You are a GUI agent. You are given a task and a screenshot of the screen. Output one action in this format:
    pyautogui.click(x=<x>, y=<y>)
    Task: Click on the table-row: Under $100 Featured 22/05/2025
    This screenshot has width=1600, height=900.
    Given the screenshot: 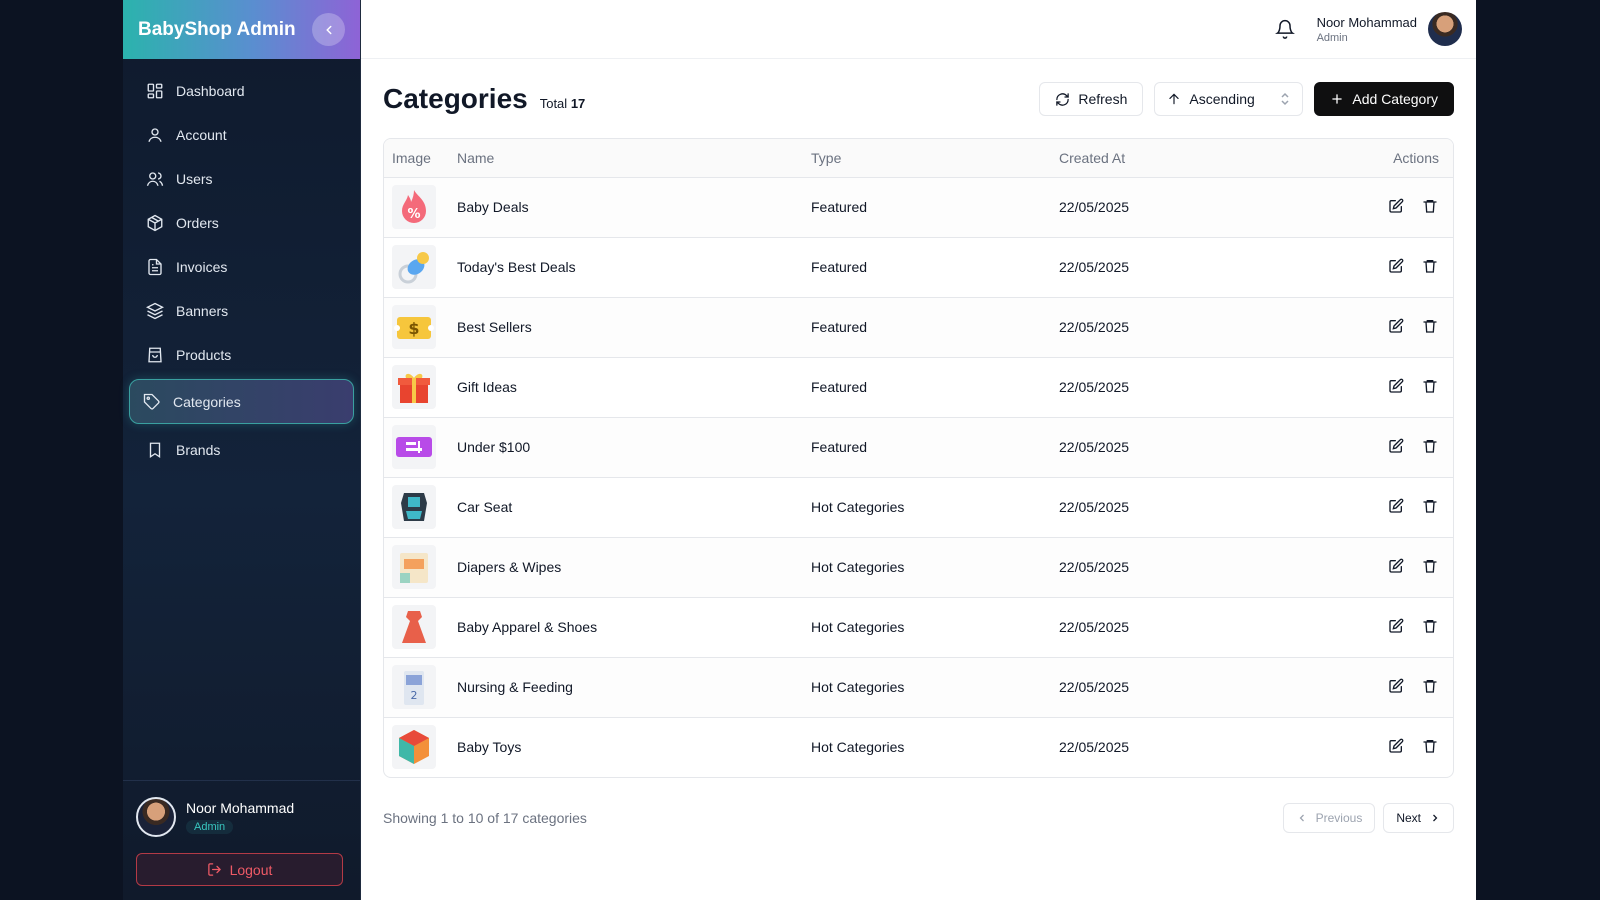 What is the action you would take?
    pyautogui.click(x=918, y=447)
    